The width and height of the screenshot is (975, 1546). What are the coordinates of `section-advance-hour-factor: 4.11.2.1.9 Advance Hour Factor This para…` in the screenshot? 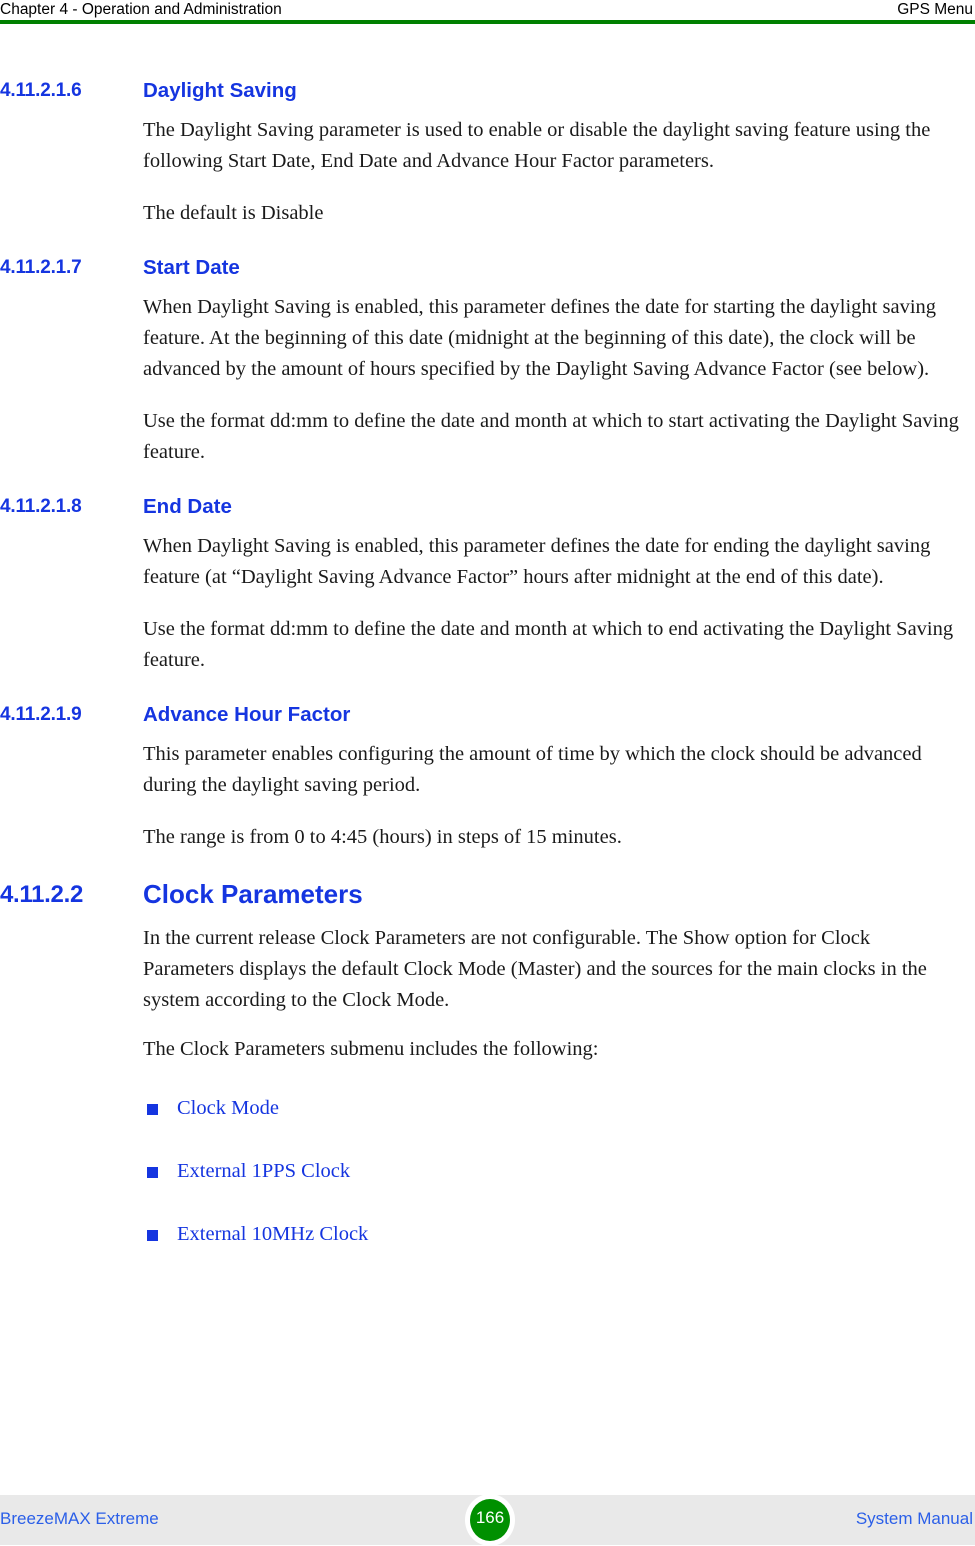 It's located at (487, 777).